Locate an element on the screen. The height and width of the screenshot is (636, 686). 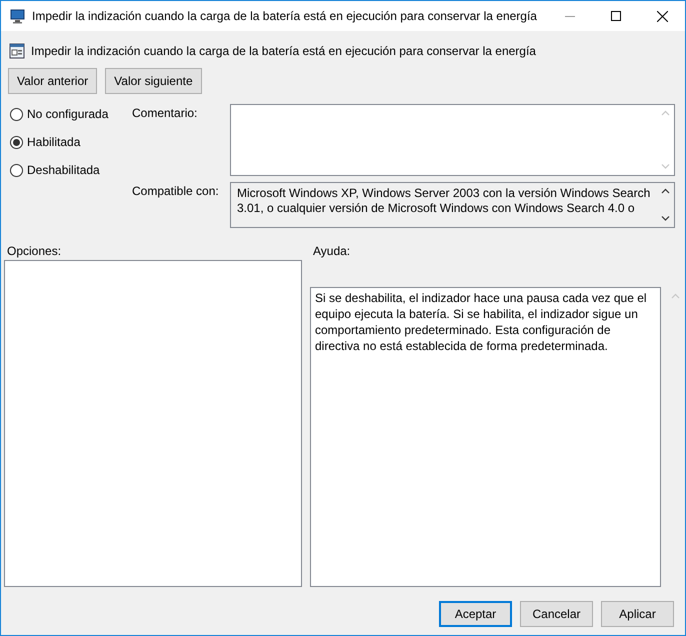
option-label: Deshabilitada is located at coordinates (63, 170).